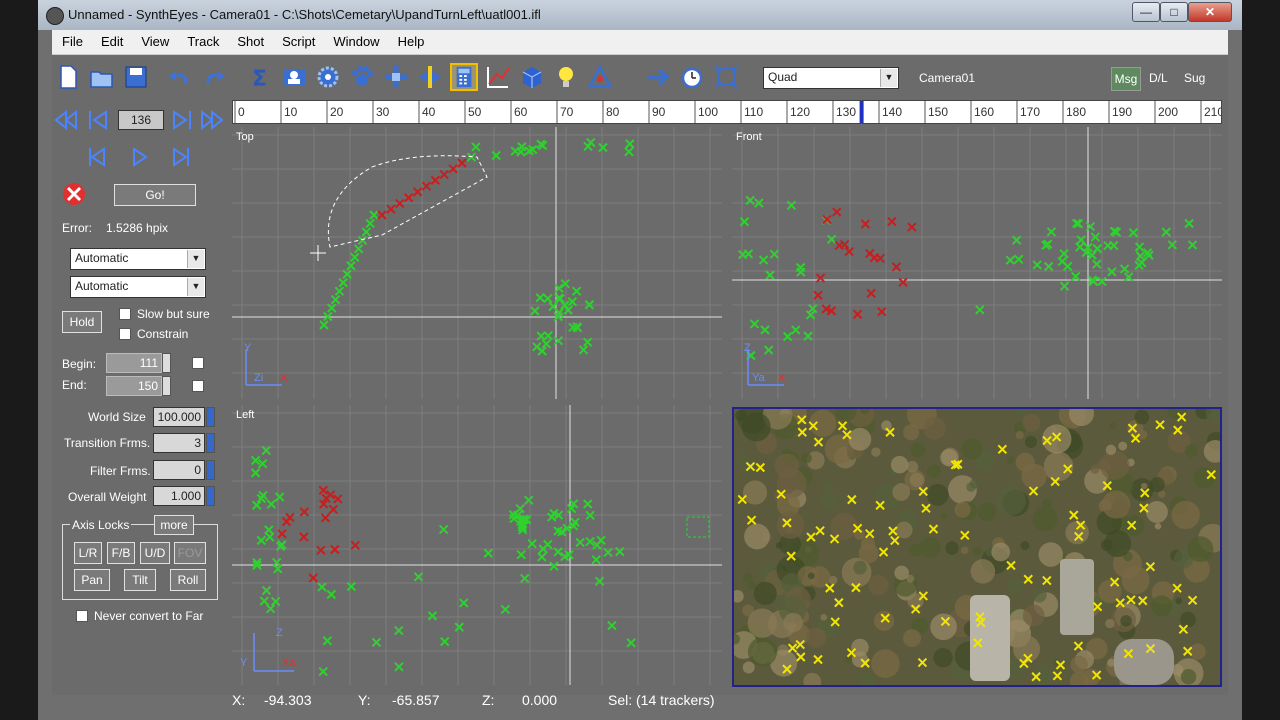 The height and width of the screenshot is (720, 1280). What do you see at coordinates (726, 77) in the screenshot?
I see `fit-icon` at bounding box center [726, 77].